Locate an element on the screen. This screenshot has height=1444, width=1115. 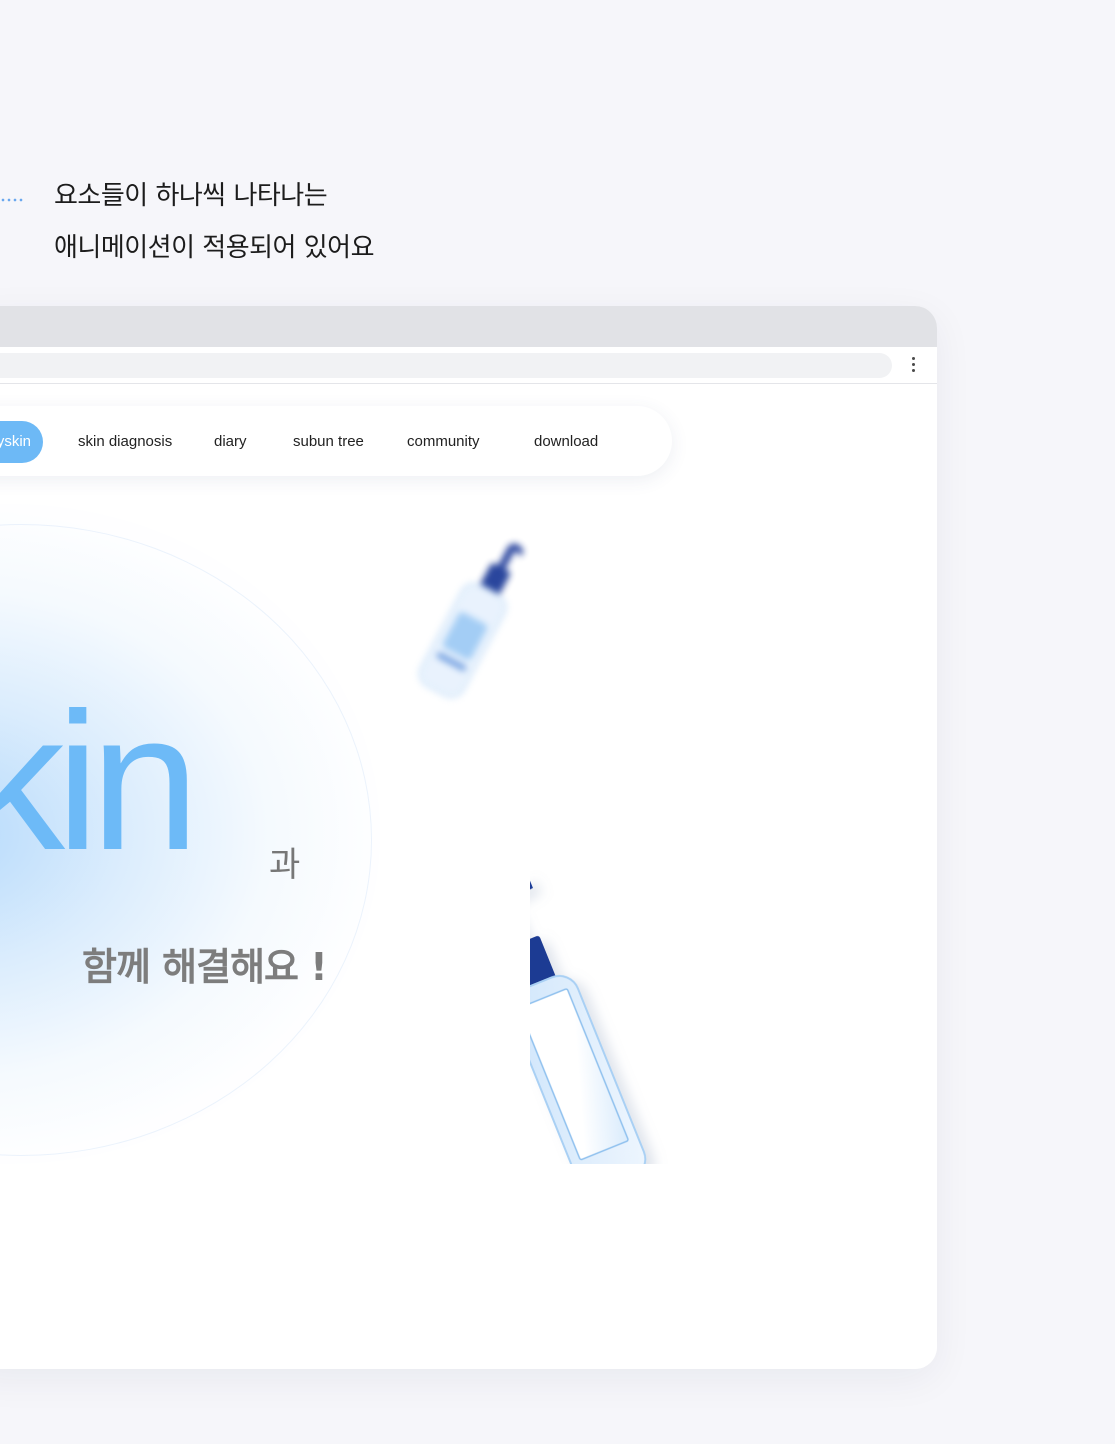
address-bar is located at coordinates (446, 365).